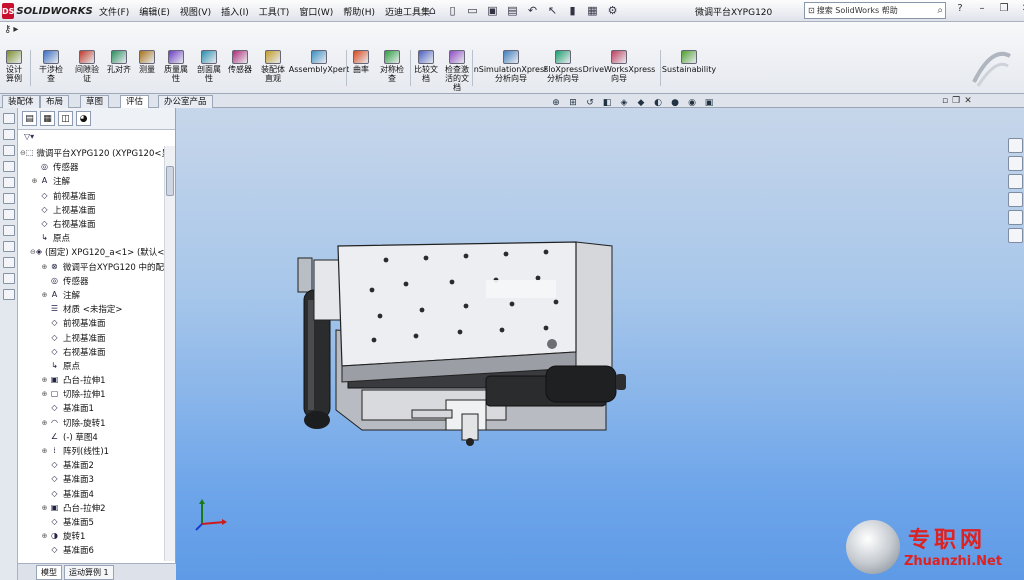 This screenshot has height=580, width=1024. I want to click on hide-show-icon: ◐, so click(658, 104).